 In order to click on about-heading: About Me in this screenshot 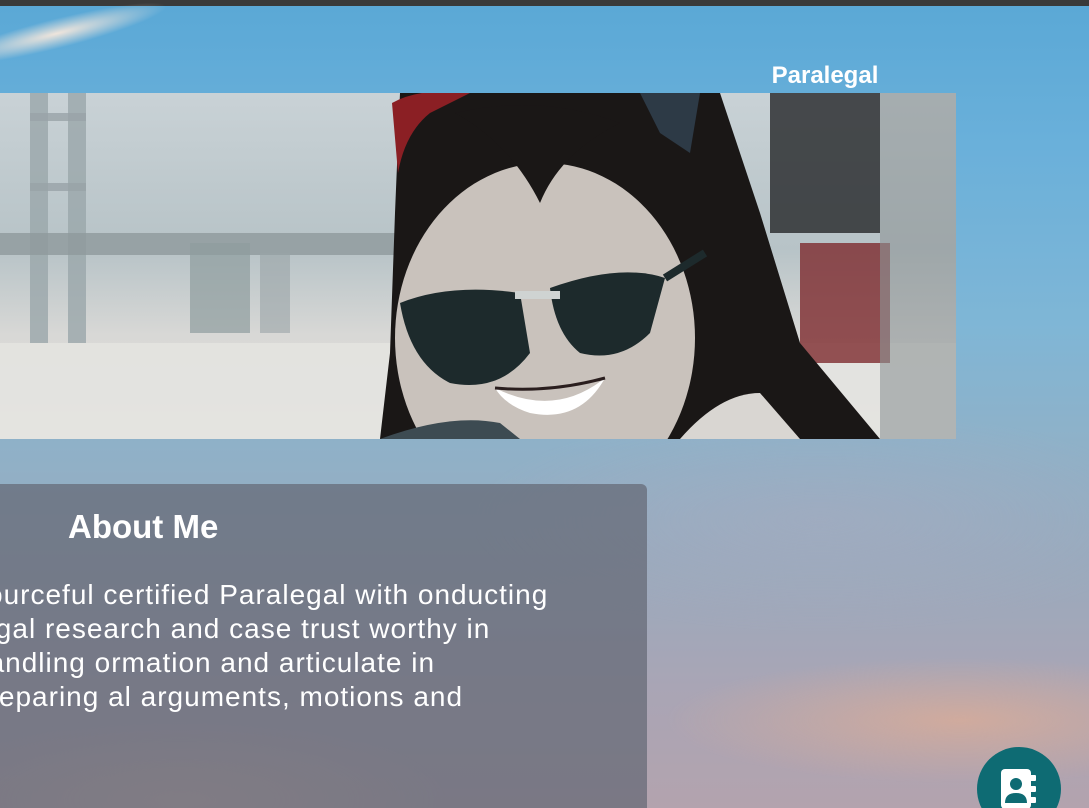, I will do `click(143, 526)`.